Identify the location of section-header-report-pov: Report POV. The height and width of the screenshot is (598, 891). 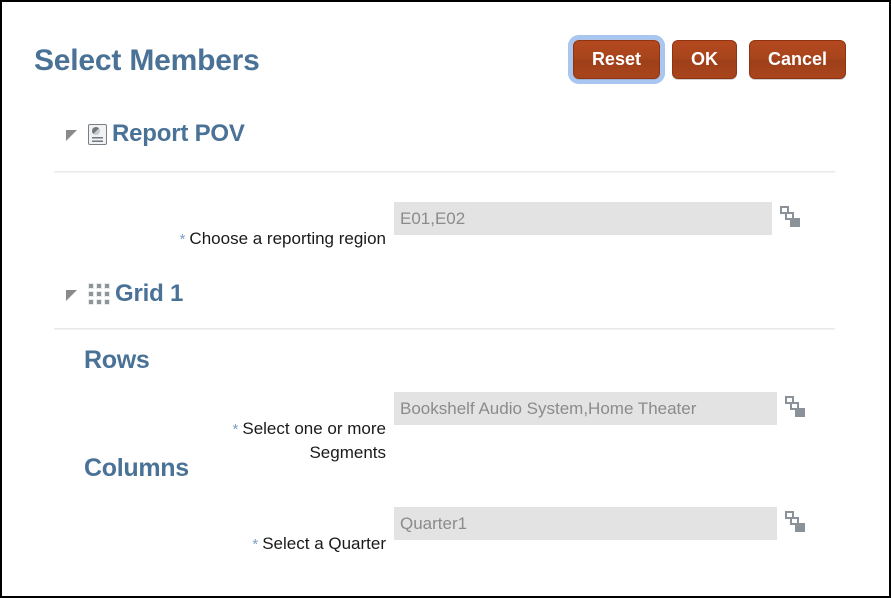
(155, 134).